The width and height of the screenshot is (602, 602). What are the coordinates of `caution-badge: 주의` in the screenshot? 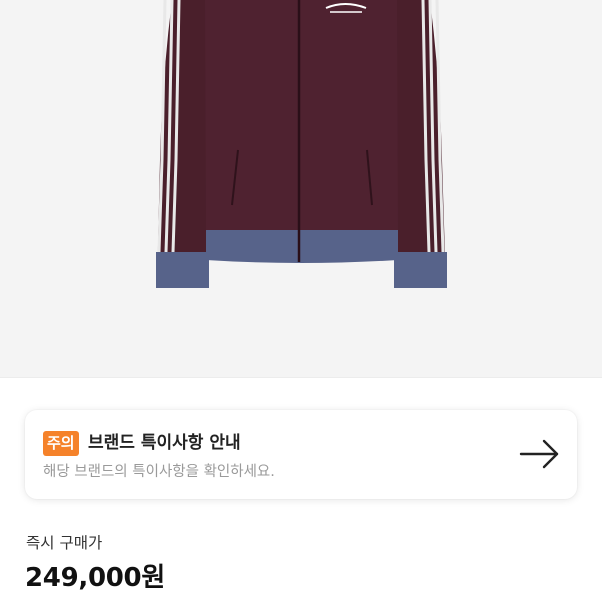 It's located at (61, 443).